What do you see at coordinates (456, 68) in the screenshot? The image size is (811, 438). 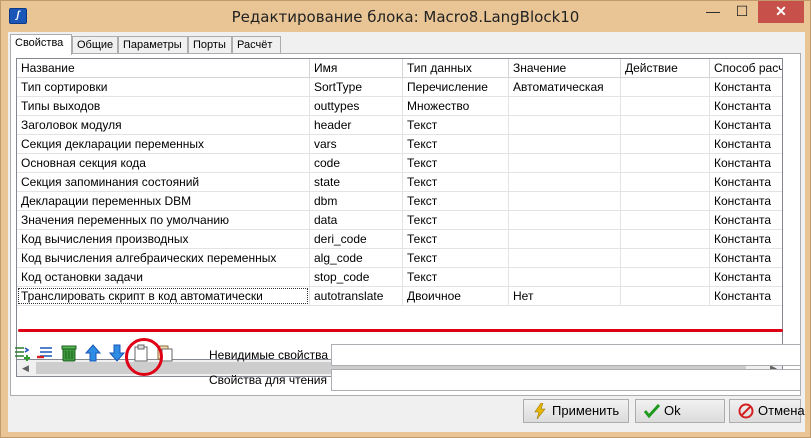 I see `column-header-type: Тип данных` at bounding box center [456, 68].